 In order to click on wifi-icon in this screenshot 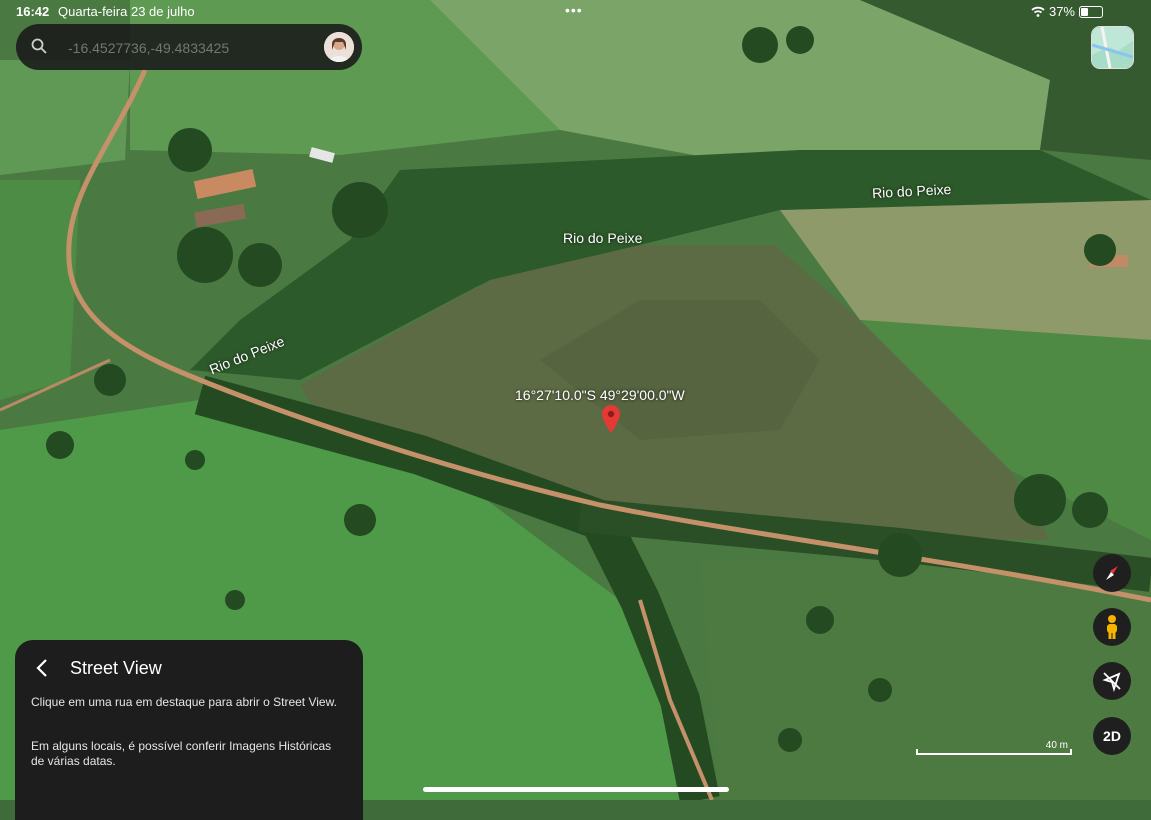, I will do `click(1038, 11)`.